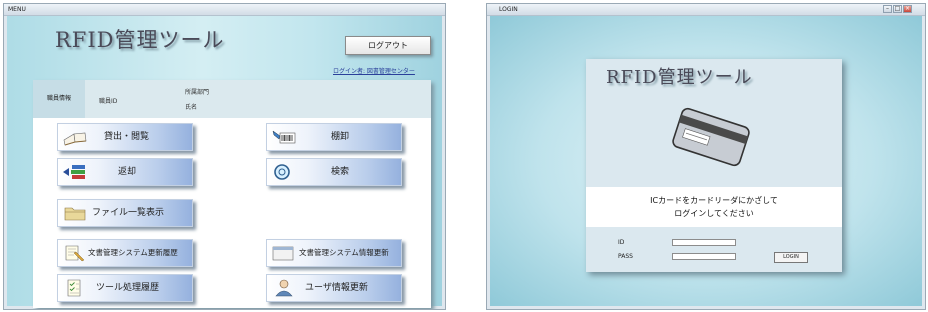 This screenshot has height=312, width=928. I want to click on tool-history-button: ツール処理履歴, so click(125, 288).